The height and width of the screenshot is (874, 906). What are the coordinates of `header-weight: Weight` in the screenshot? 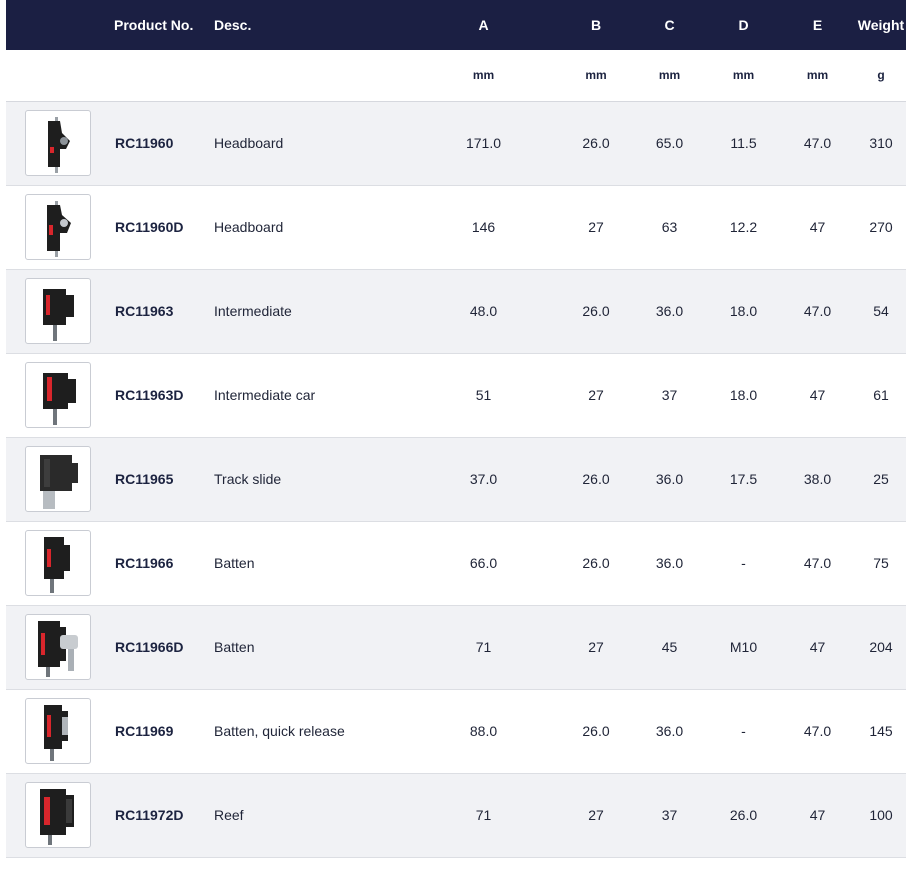 It's located at (881, 25).